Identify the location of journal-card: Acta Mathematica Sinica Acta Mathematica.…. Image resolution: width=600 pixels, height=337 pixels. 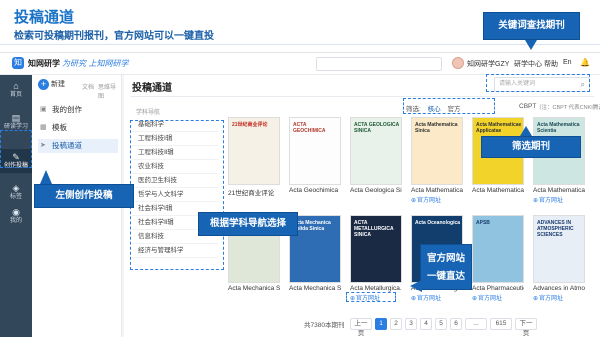
(437, 160).